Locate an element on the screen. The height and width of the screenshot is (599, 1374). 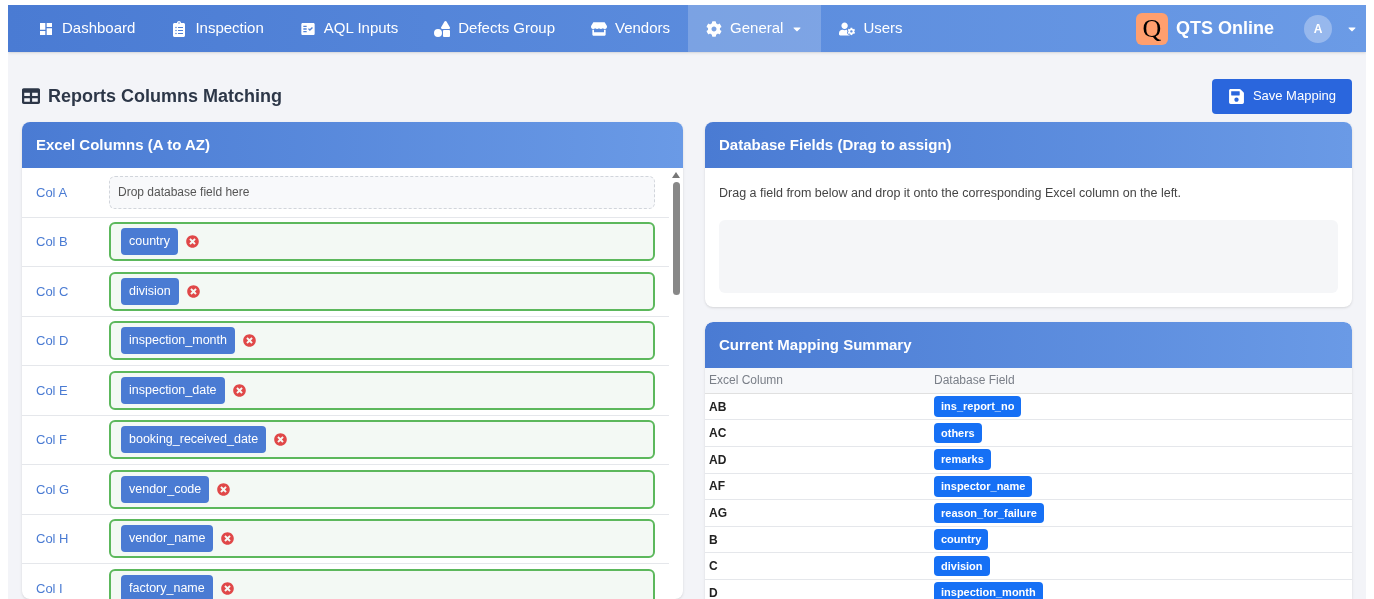
settings-icon is located at coordinates (714, 28).